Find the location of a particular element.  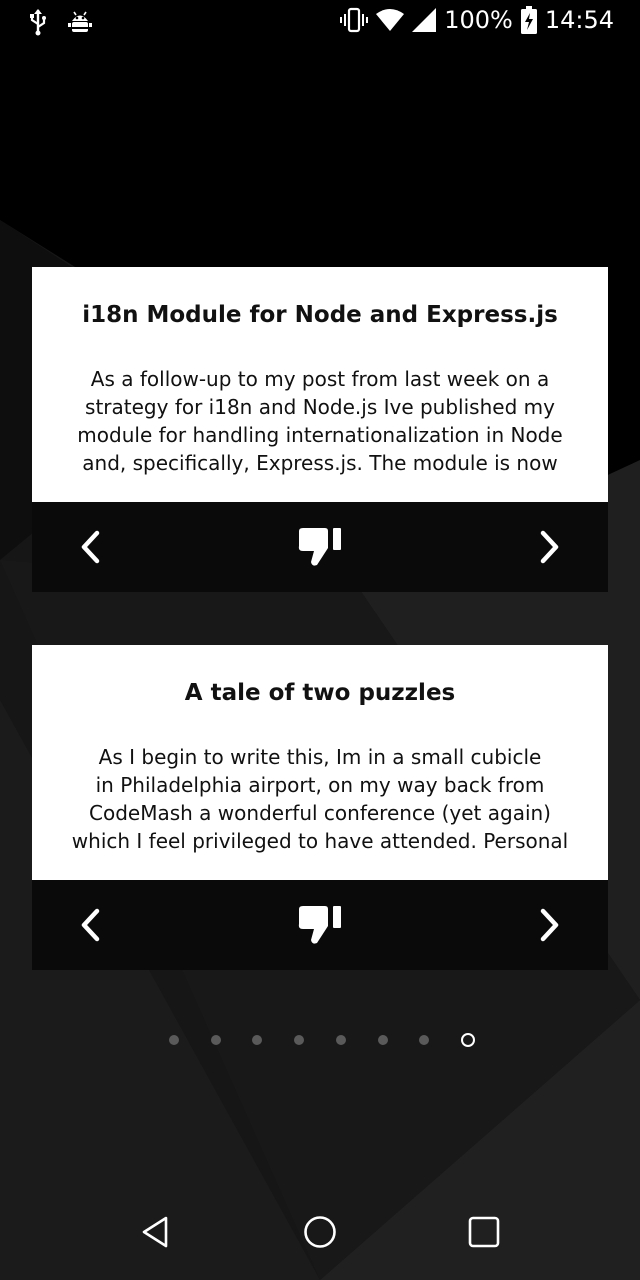

home-icon is located at coordinates (320, 1232).